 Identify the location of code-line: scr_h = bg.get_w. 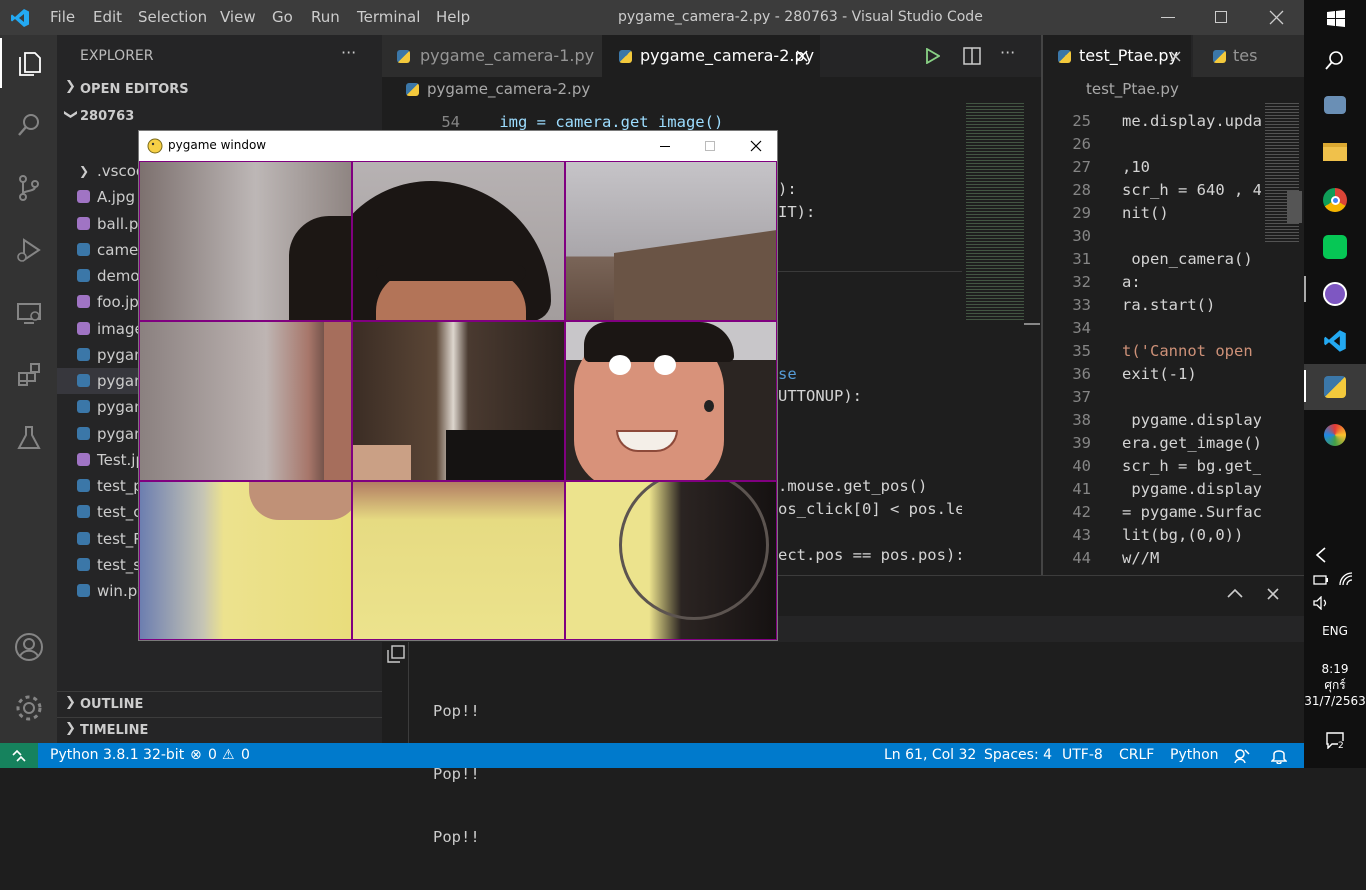
(1191, 466).